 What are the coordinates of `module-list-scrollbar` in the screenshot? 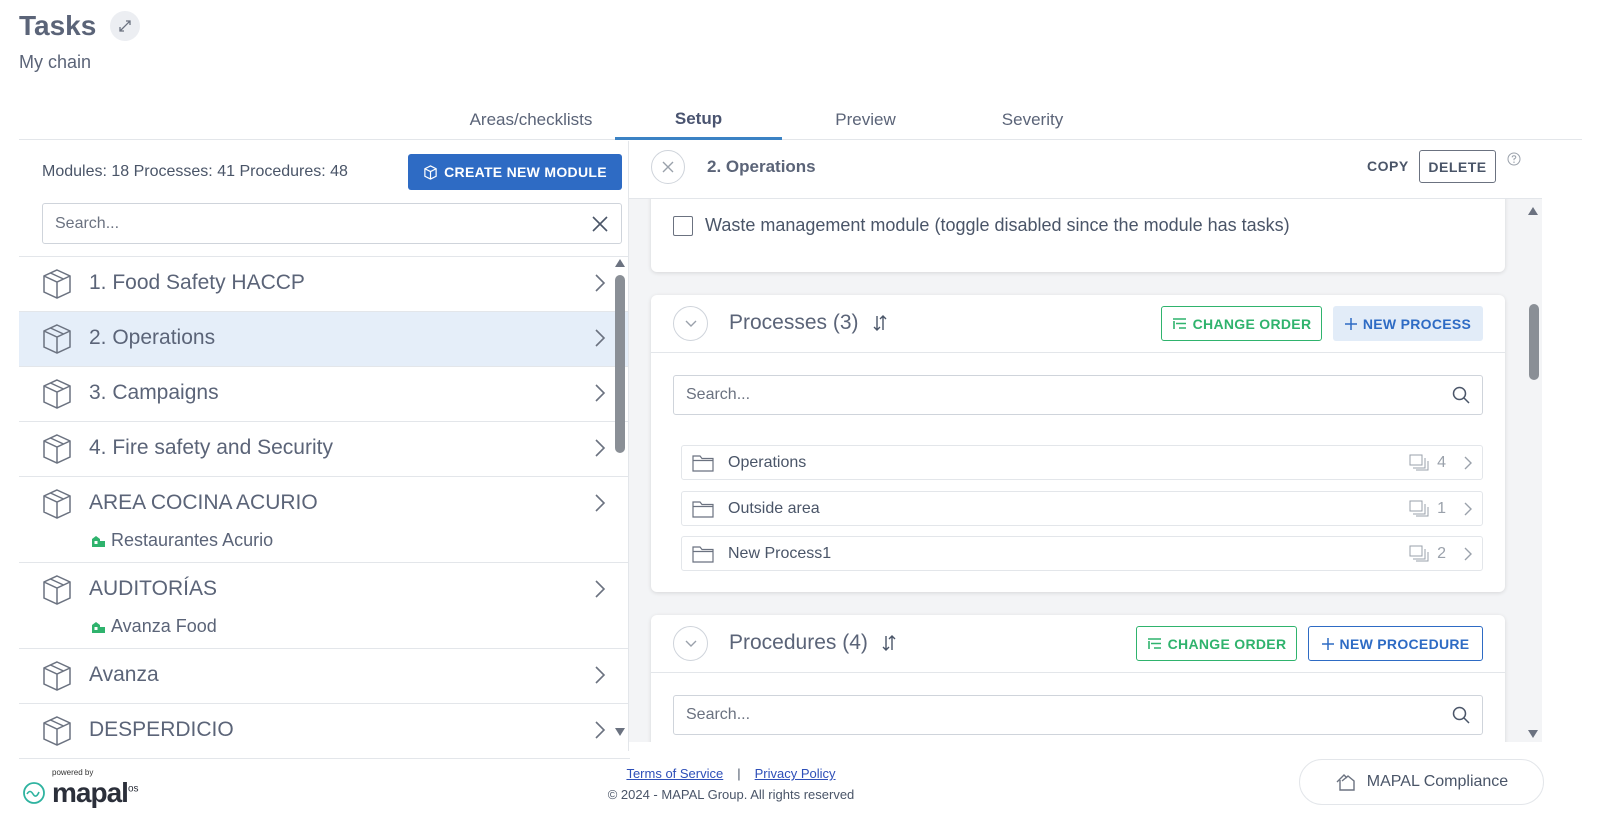 It's located at (620, 496).